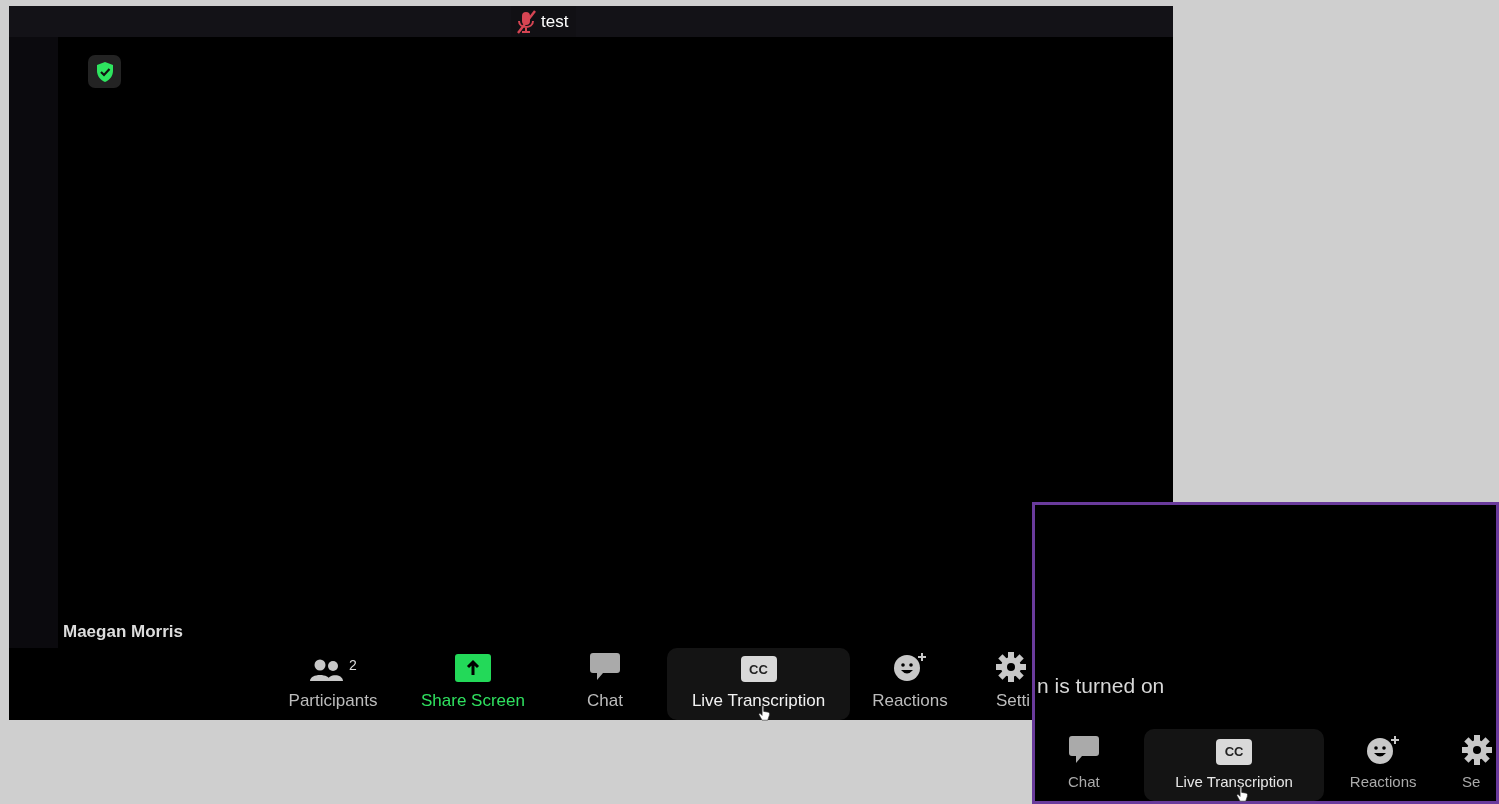 The width and height of the screenshot is (1499, 804). Describe the element at coordinates (555, 21) in the screenshot. I see `meeting-title: test` at that location.